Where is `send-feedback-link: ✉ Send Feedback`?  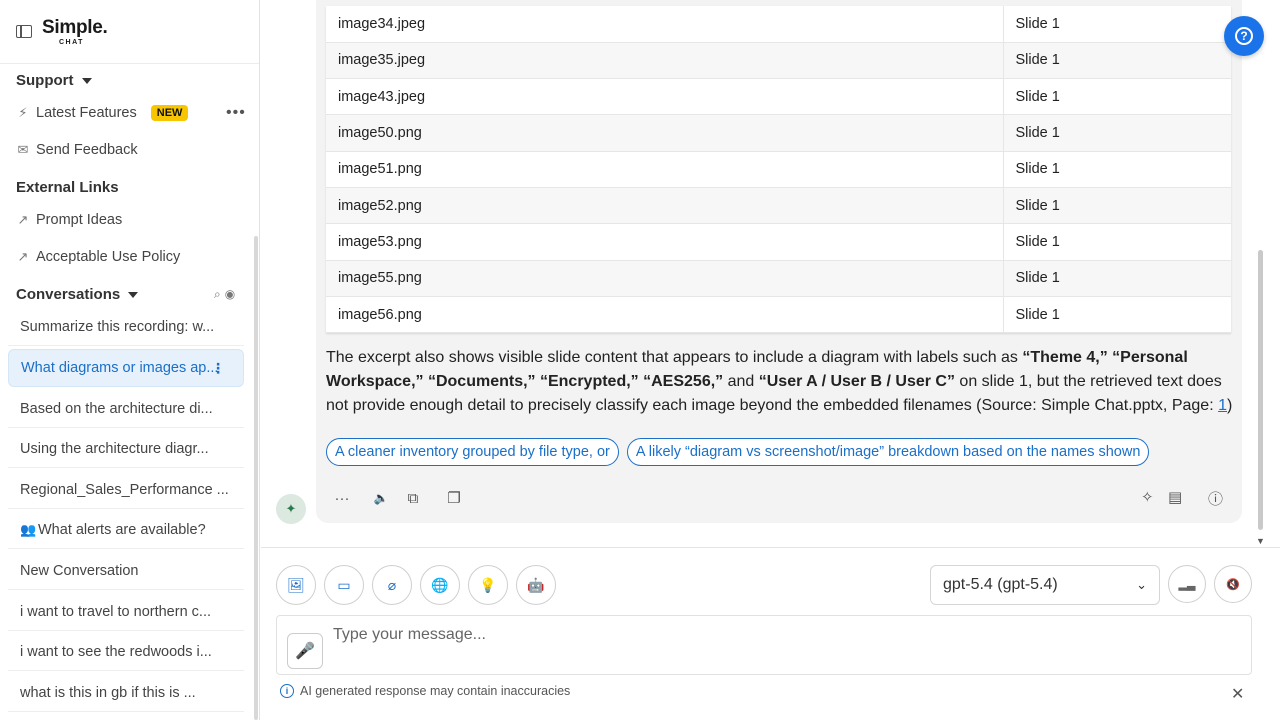 send-feedback-link: ✉ Send Feedback is located at coordinates (77, 150).